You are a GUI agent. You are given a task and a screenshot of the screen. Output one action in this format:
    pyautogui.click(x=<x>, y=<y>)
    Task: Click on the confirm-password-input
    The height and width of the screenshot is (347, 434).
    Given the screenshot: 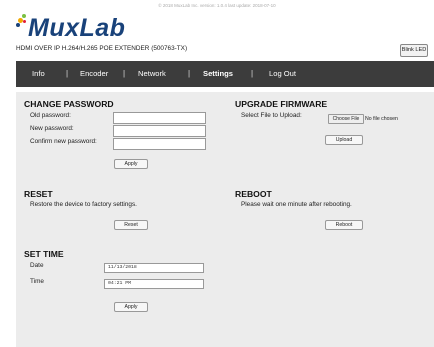 What is the action you would take?
    pyautogui.click(x=159, y=144)
    